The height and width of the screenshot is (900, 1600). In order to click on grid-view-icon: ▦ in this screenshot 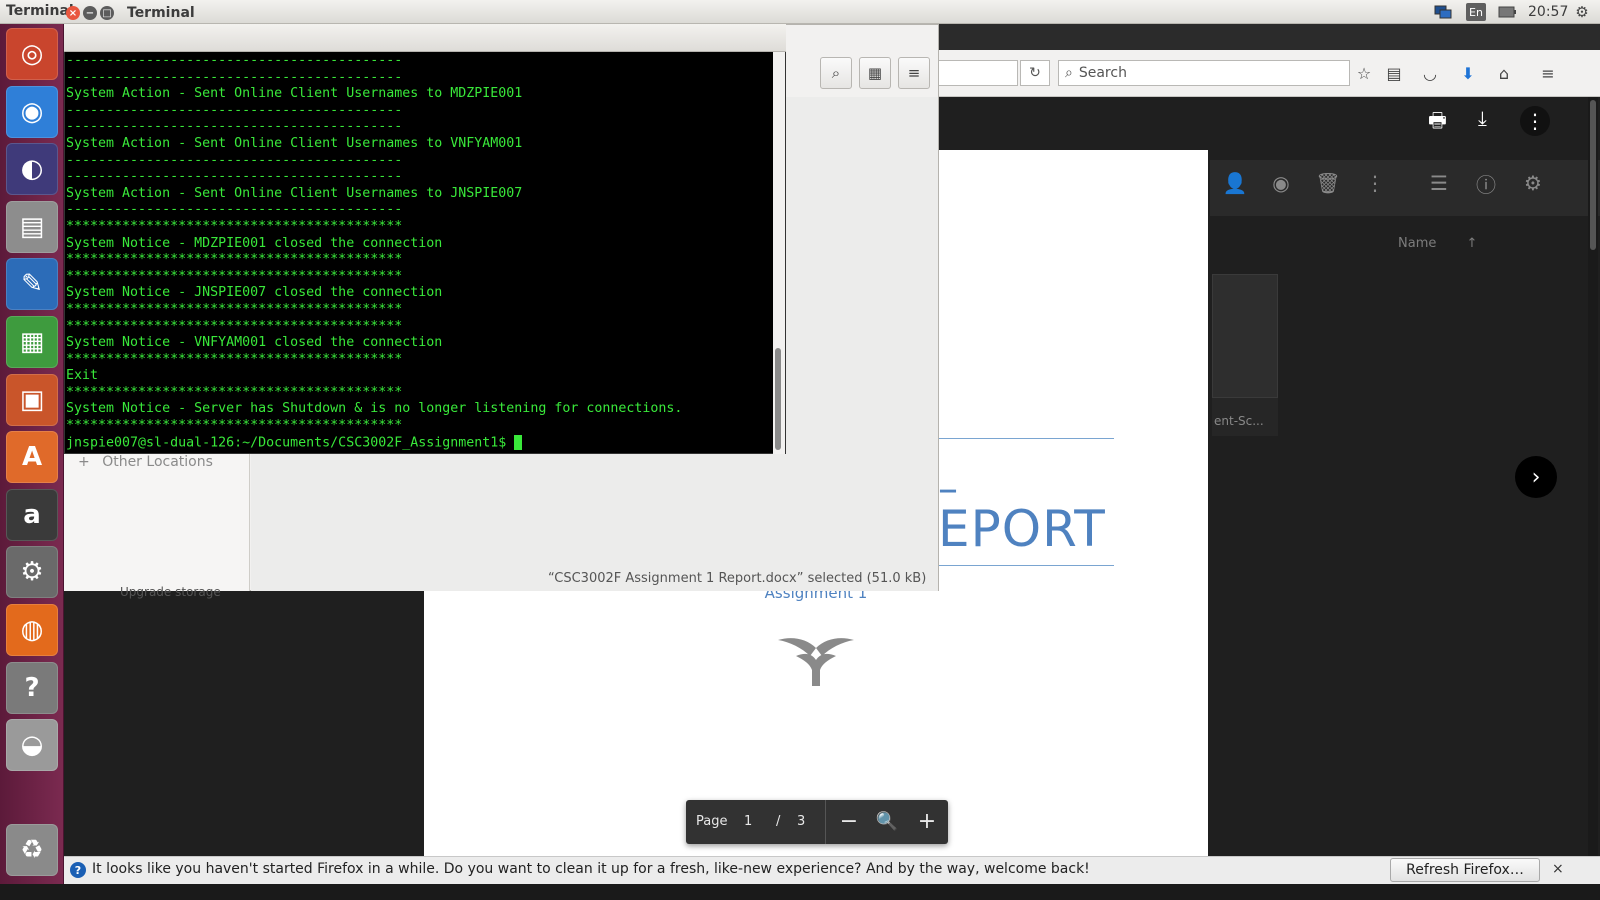, I will do `click(875, 73)`.